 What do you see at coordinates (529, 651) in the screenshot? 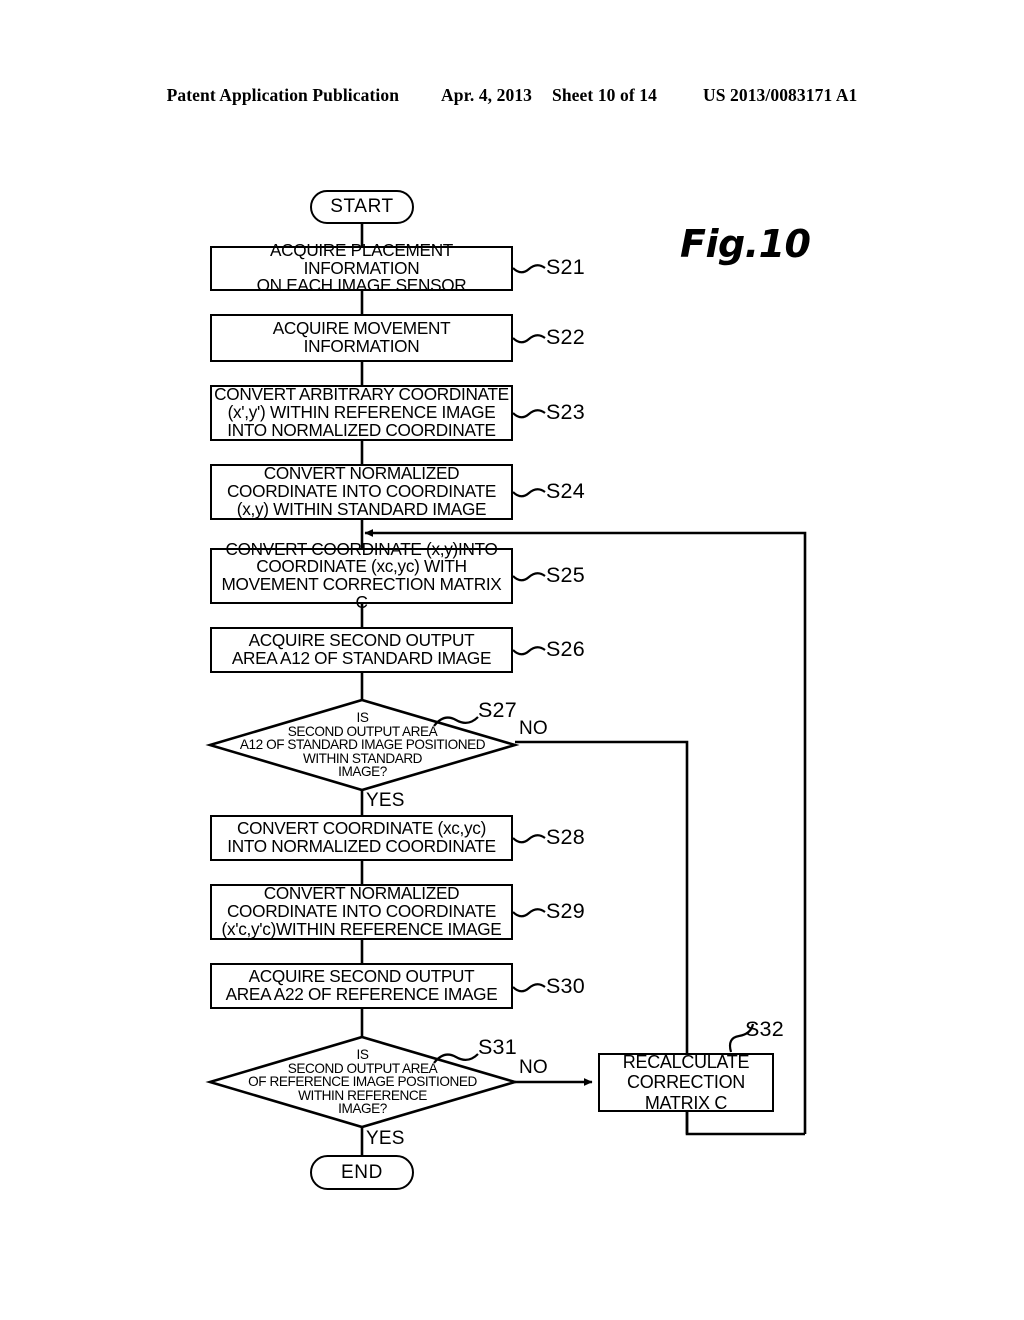
I see `leader-s26` at bounding box center [529, 651].